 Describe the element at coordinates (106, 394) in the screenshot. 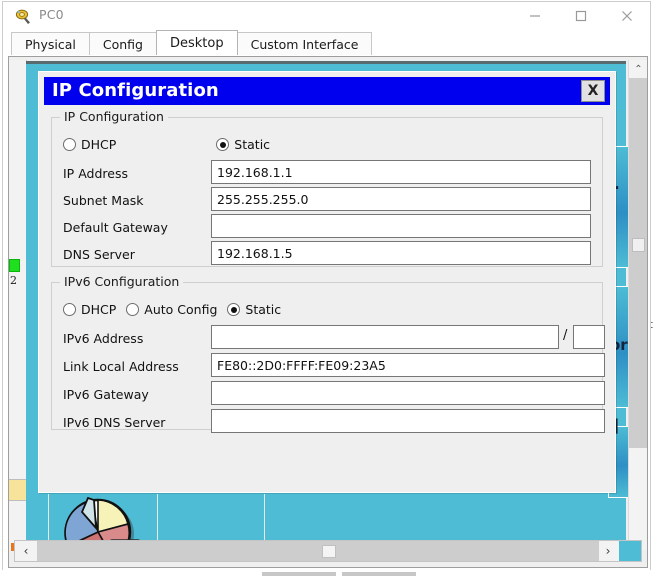

I see `ipv6-gateway-label: IPv6 Gateway` at that location.